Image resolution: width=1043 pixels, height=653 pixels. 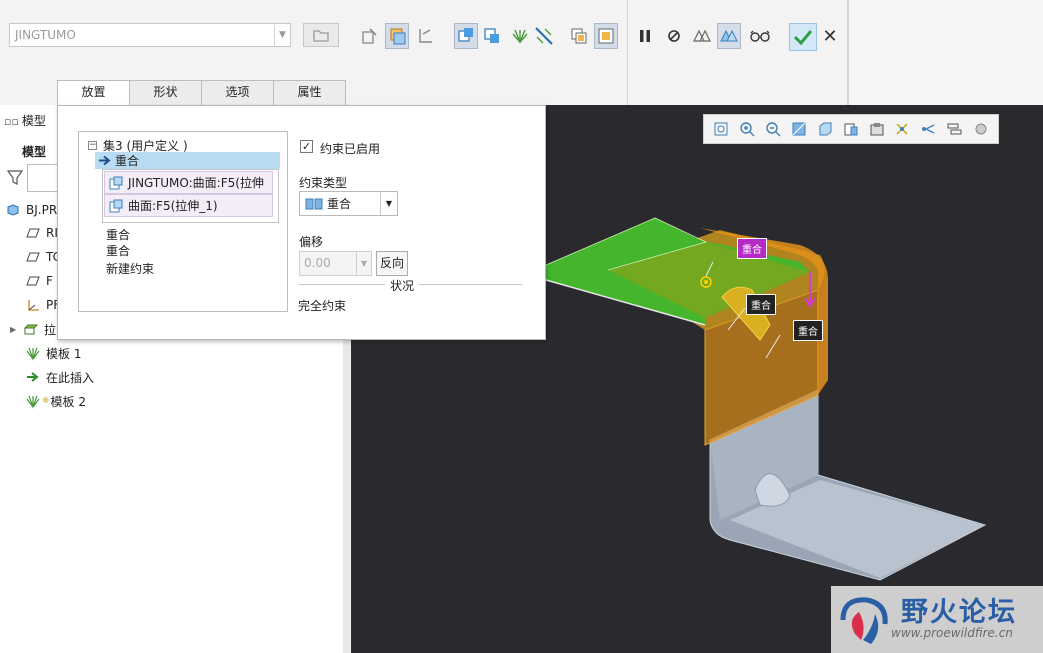 What do you see at coordinates (70, 377) in the screenshot?
I see `tree-item-label: 在此插入` at bounding box center [70, 377].